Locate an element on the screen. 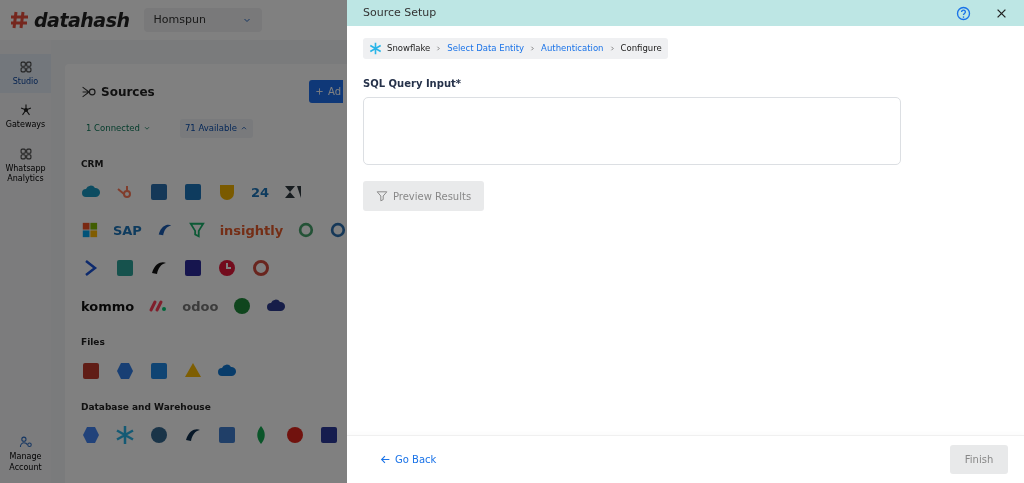  sidebar-item: Studio is located at coordinates (25, 74).